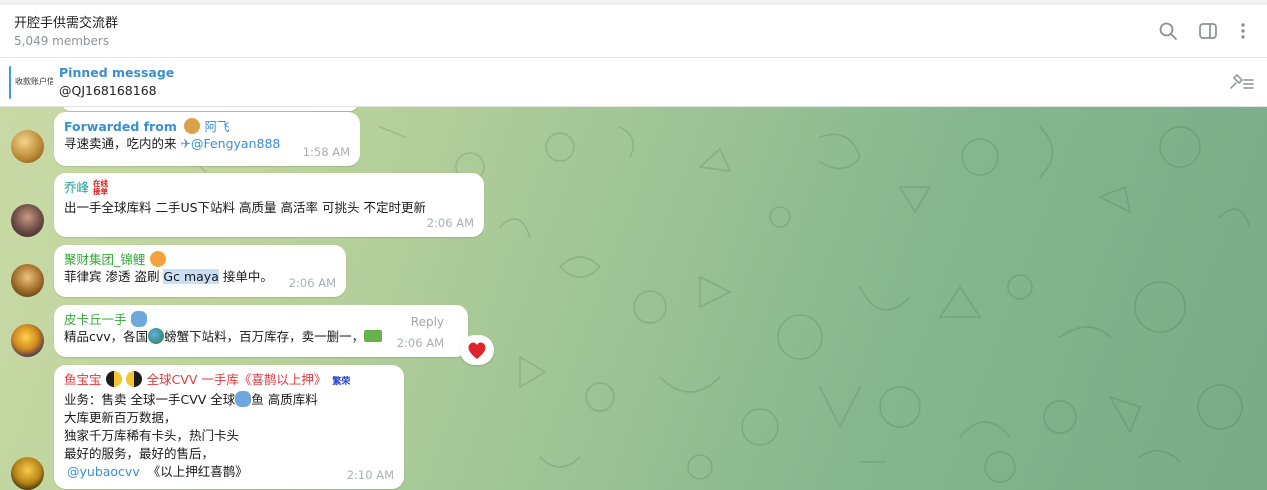 Image resolution: width=1267 pixels, height=490 pixels. I want to click on sender-row: 聚财集团_锦鲤, so click(200, 259).